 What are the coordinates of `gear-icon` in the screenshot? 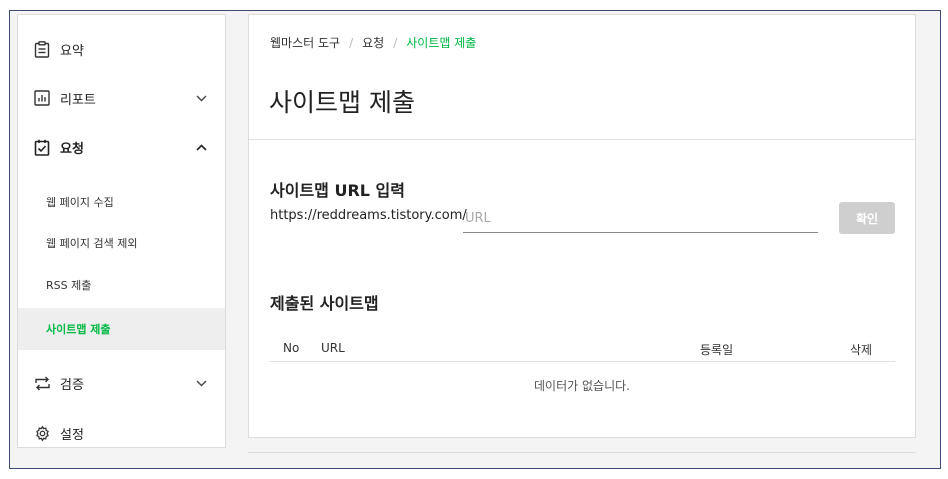 It's located at (42, 433).